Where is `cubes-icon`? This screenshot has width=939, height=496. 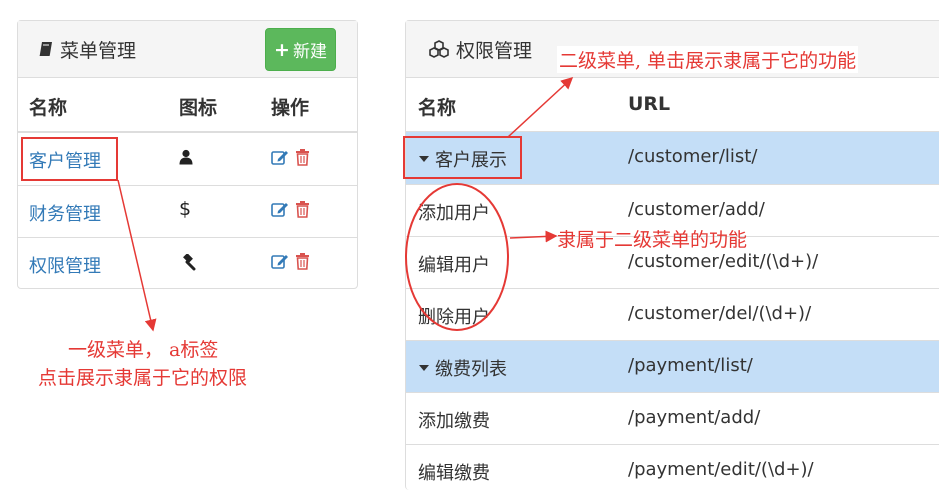
cubes-icon is located at coordinates (439, 49).